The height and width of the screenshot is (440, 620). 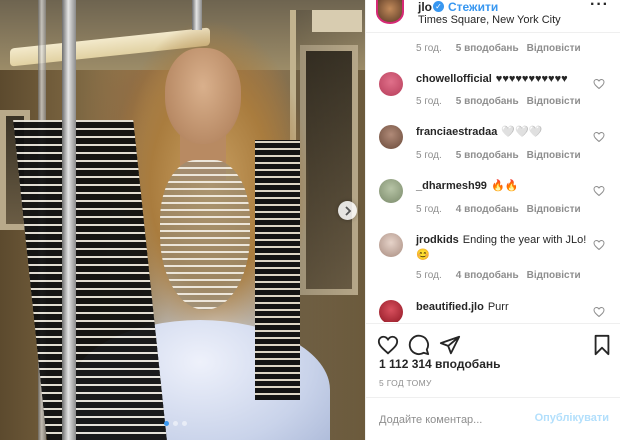 What do you see at coordinates (337, 21) in the screenshot?
I see `photo-subway-sign` at bounding box center [337, 21].